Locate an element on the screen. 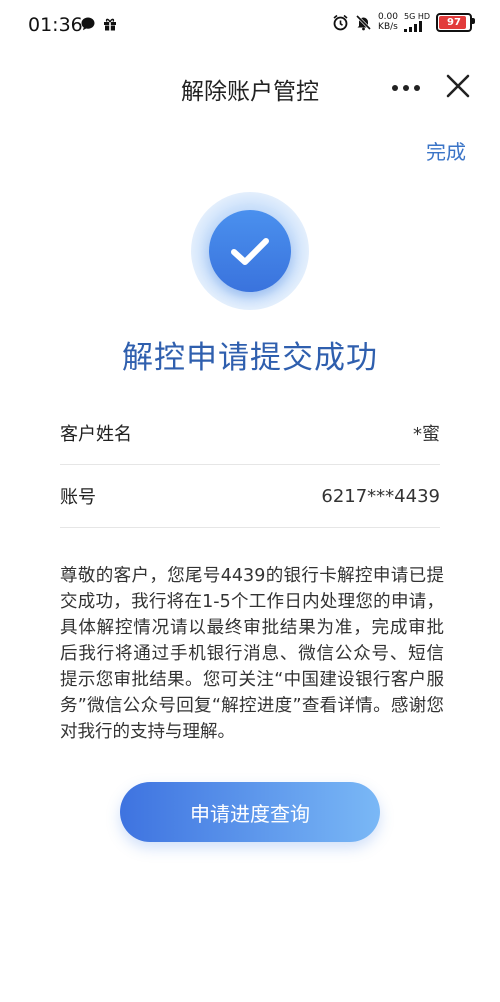 Image resolution: width=500 pixels, height=1002 pixels. title-bar: 解除账户管控 is located at coordinates (250, 88).